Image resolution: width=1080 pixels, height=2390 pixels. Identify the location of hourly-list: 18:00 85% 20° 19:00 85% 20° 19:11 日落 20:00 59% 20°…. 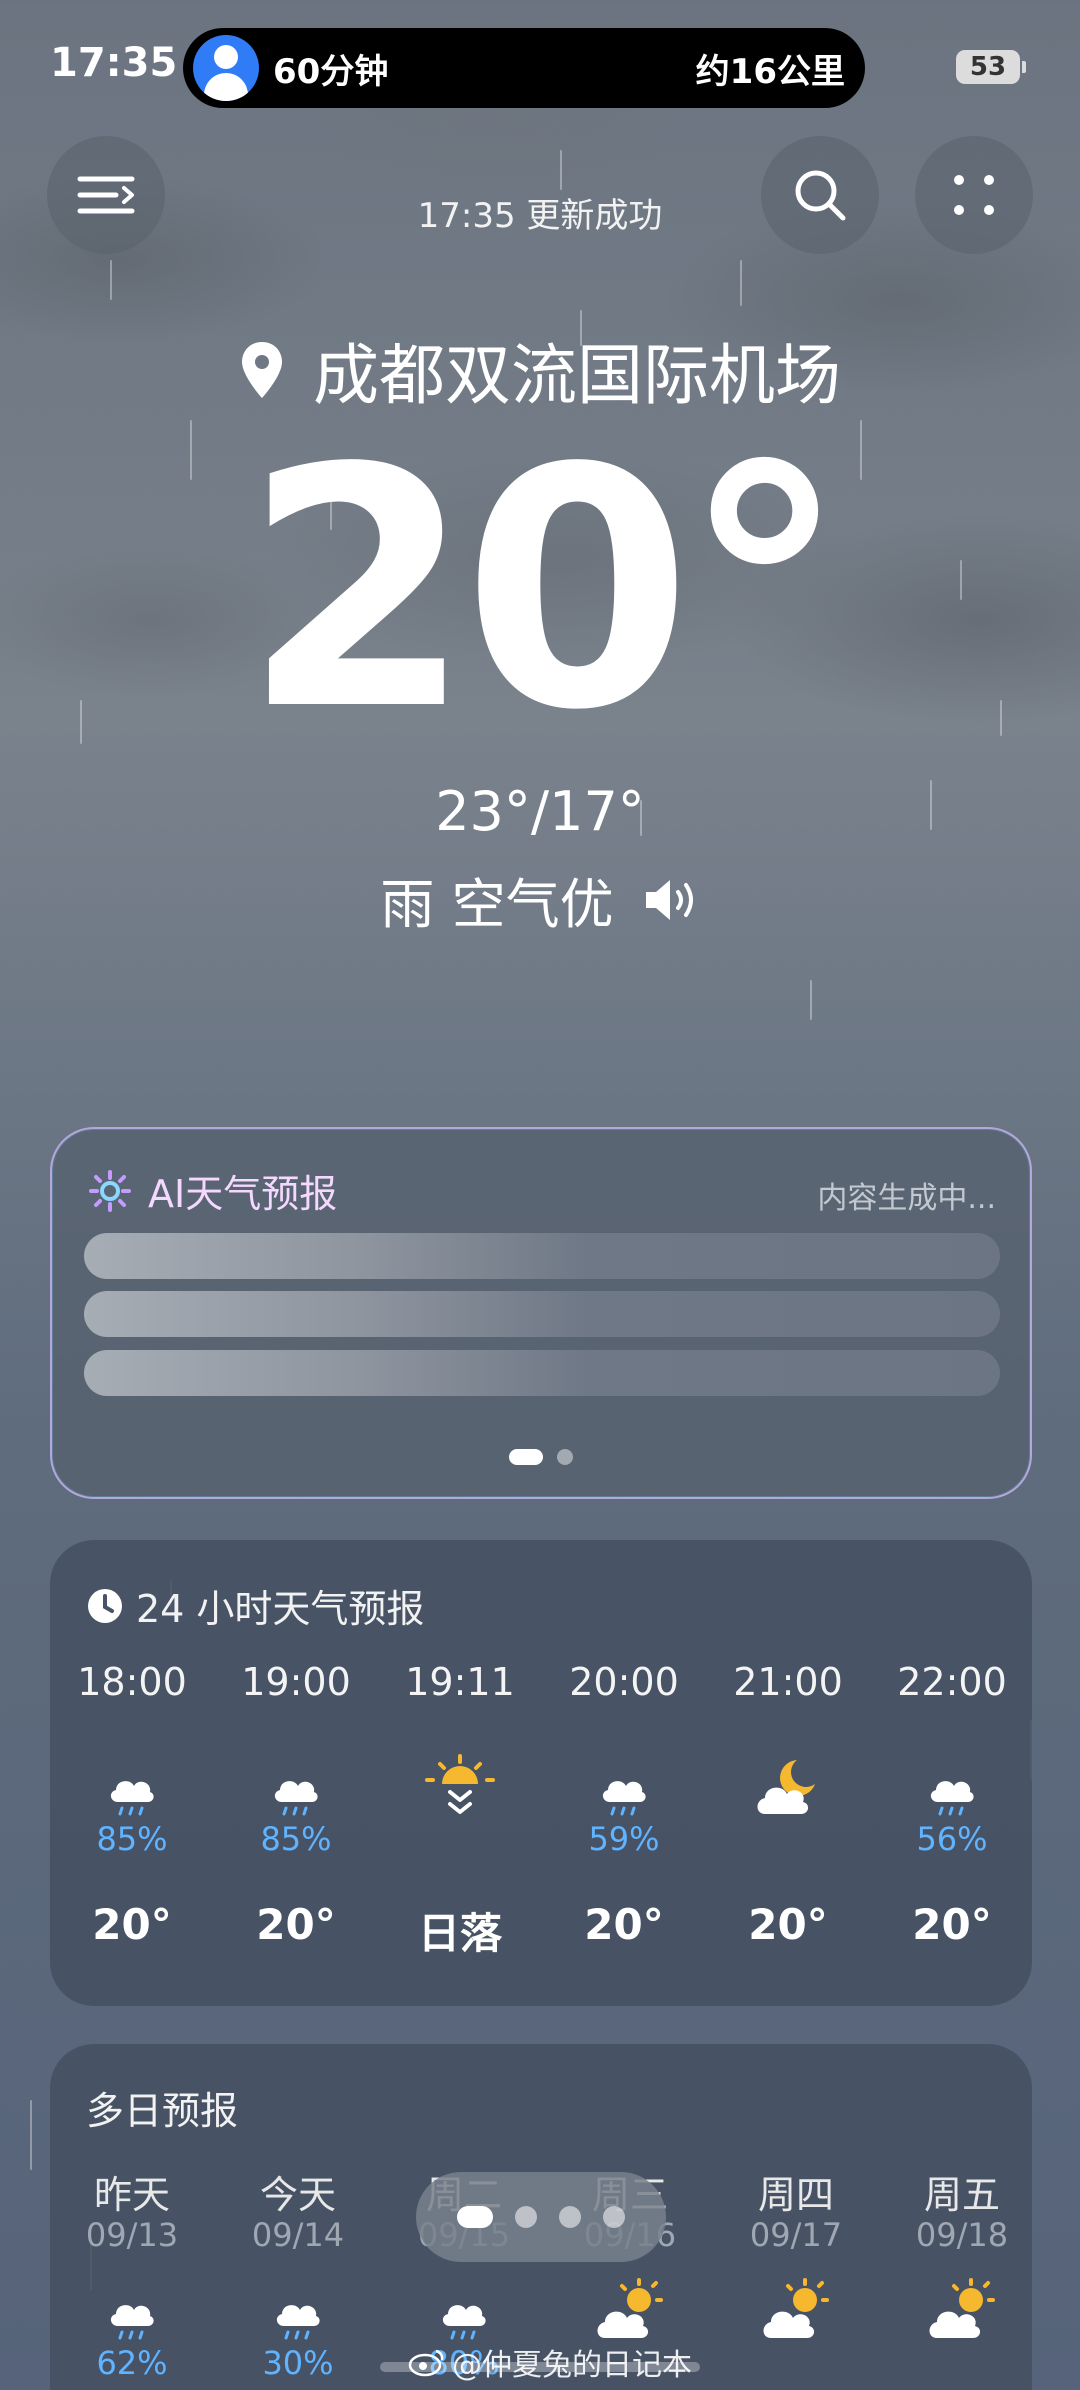
(541, 1825).